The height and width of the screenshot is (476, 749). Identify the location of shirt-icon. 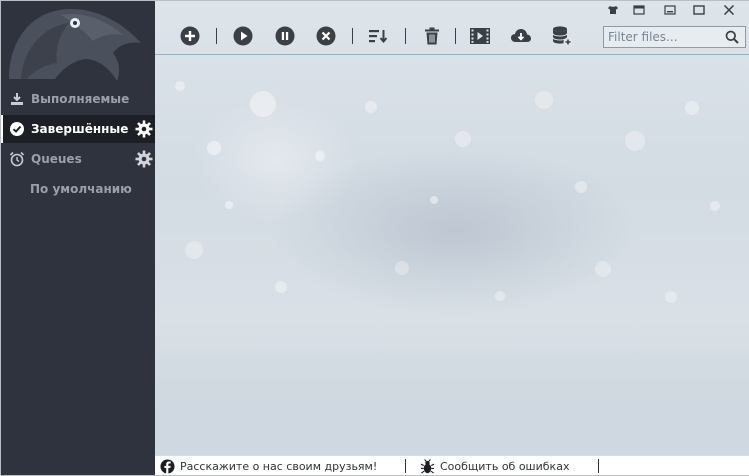
(613, 10).